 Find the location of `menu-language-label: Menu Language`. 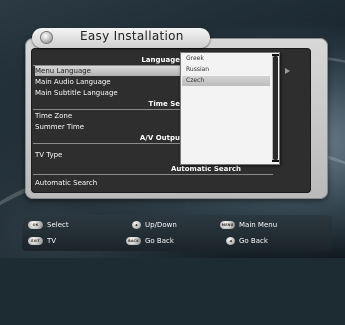

menu-language-label: Menu Language is located at coordinates (63, 71).